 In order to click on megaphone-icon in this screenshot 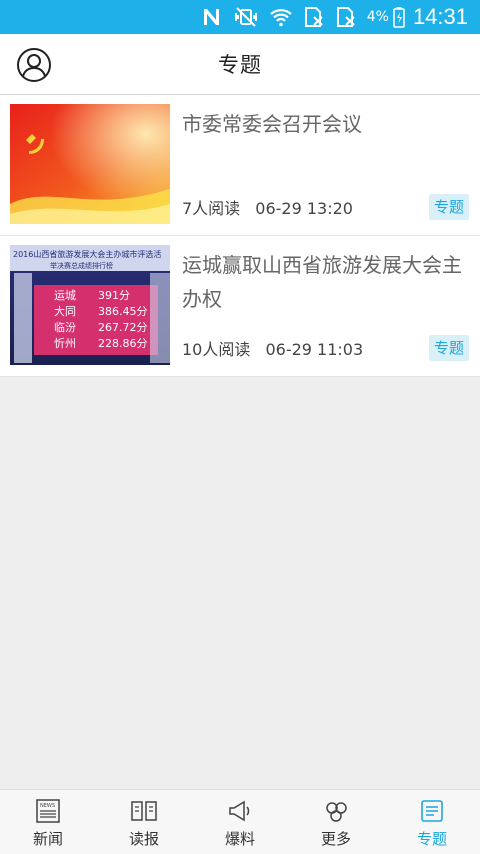, I will do `click(239, 811)`.